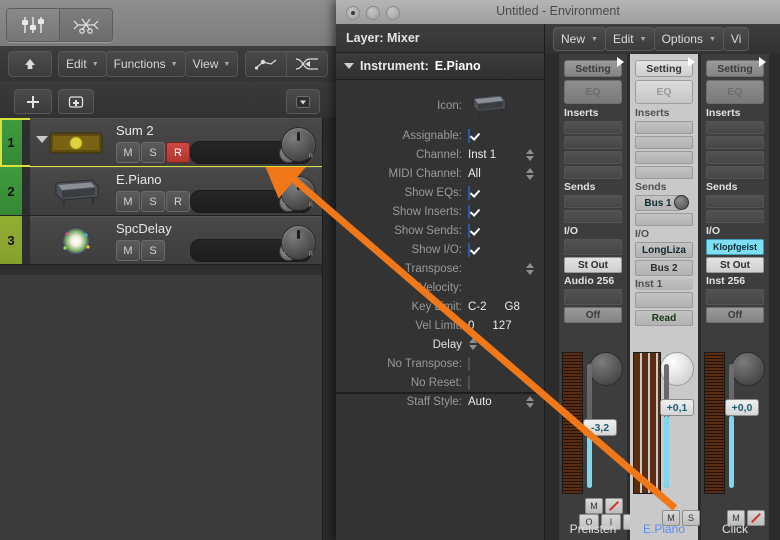 The width and height of the screenshot is (780, 540). What do you see at coordinates (469, 231) in the screenshot?
I see `show-sends-checkbox` at bounding box center [469, 231].